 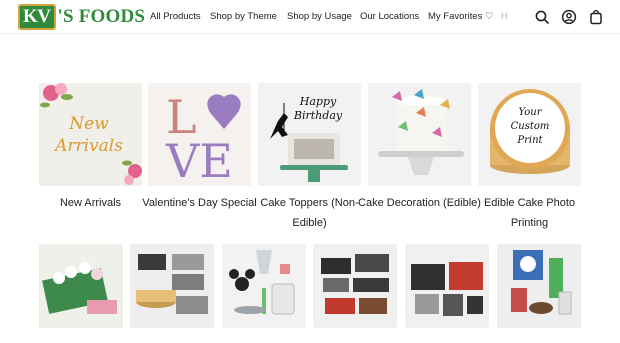 What do you see at coordinates (530, 126) in the screenshot?
I see `thumb-text-line2: Custom` at bounding box center [530, 126].